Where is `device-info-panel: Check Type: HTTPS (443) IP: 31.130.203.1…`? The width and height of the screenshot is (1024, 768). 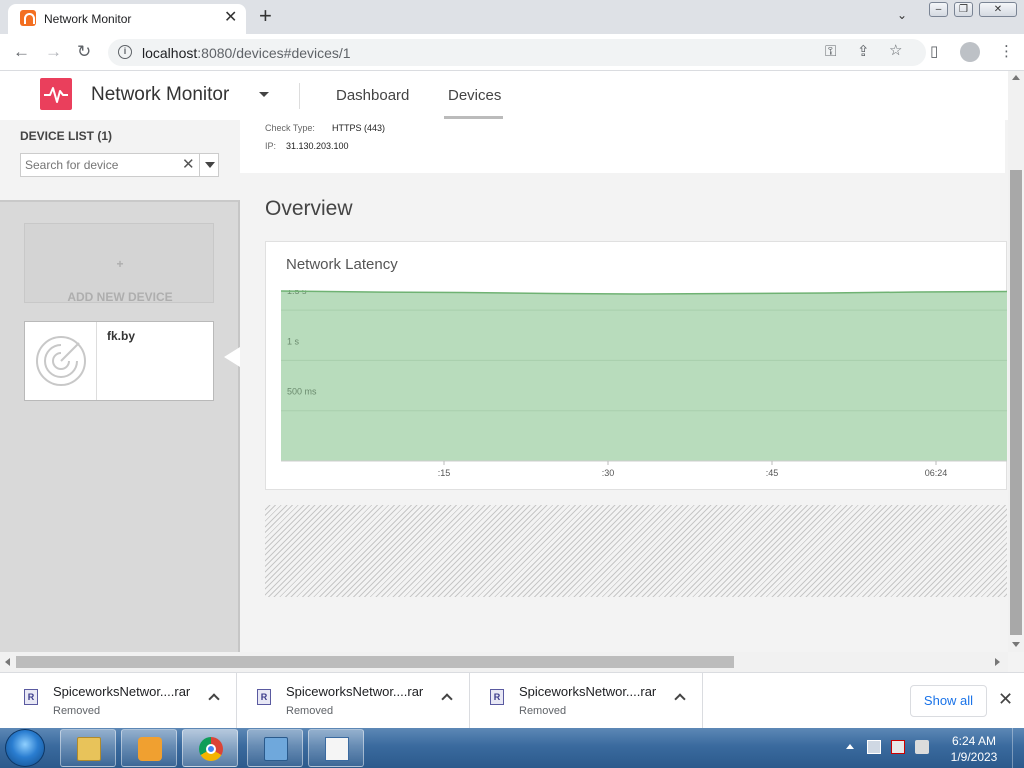
device-info-panel: Check Type: HTTPS (443) IP: 31.130.203.1… is located at coordinates (622, 146).